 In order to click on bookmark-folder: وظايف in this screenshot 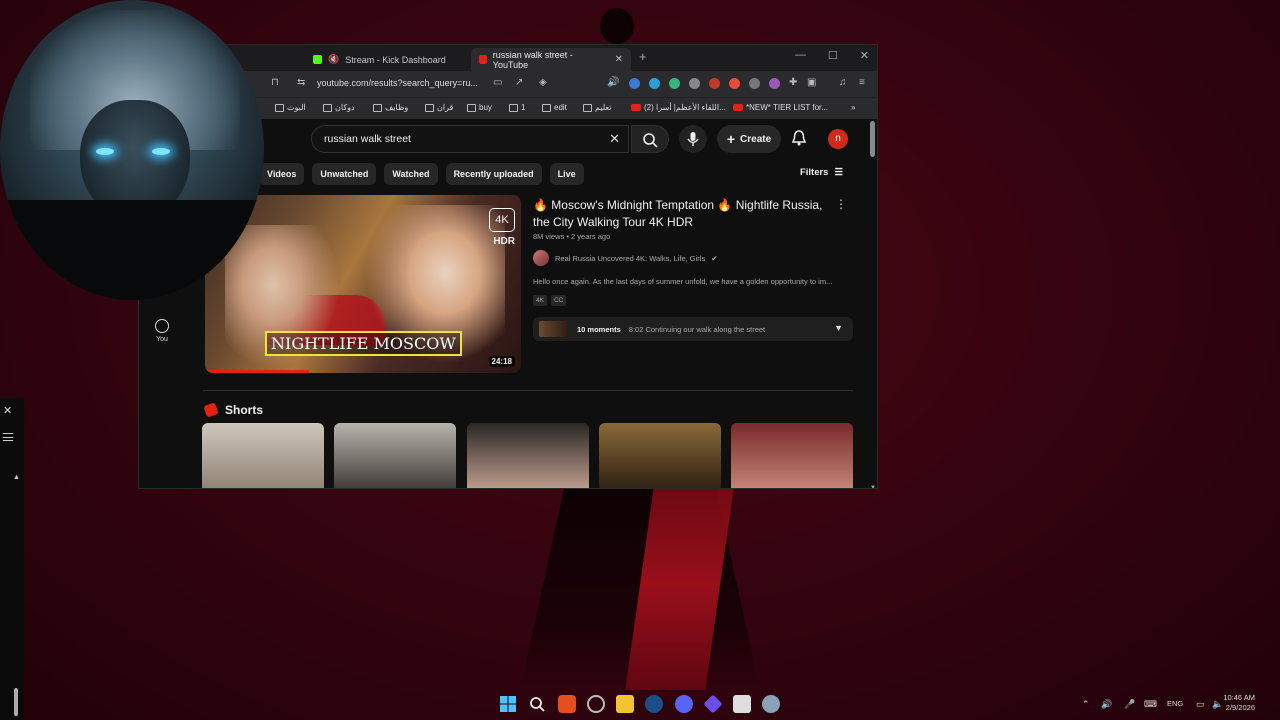, I will do `click(390, 107)`.